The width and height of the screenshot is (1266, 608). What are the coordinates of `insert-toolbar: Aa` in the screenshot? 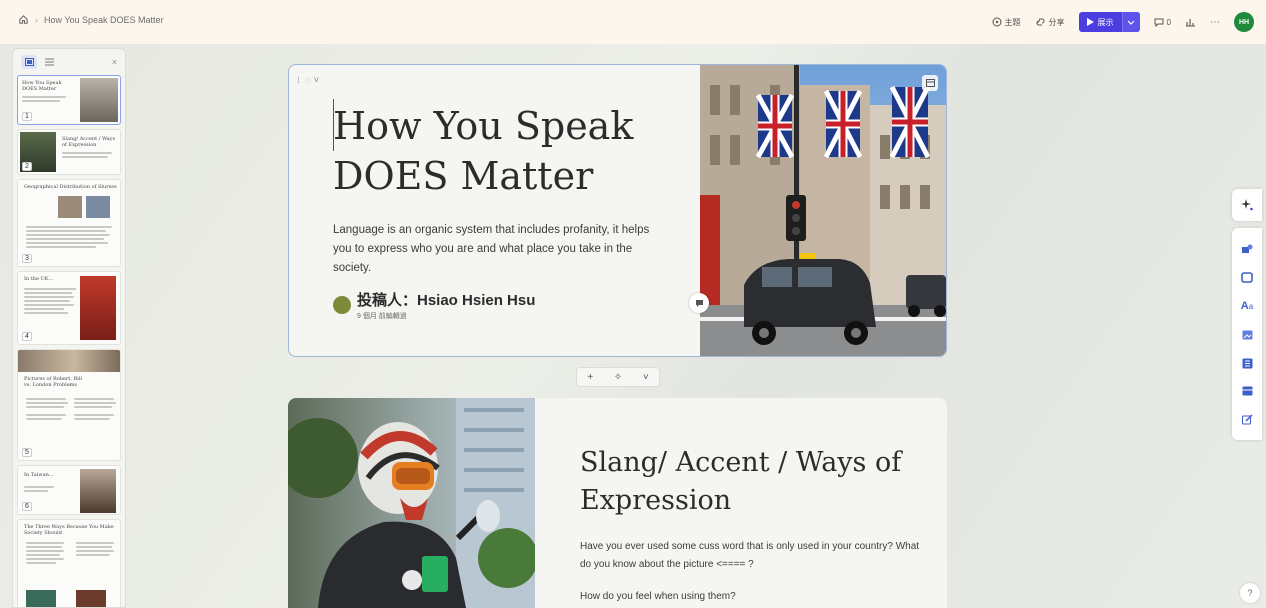 It's located at (1247, 334).